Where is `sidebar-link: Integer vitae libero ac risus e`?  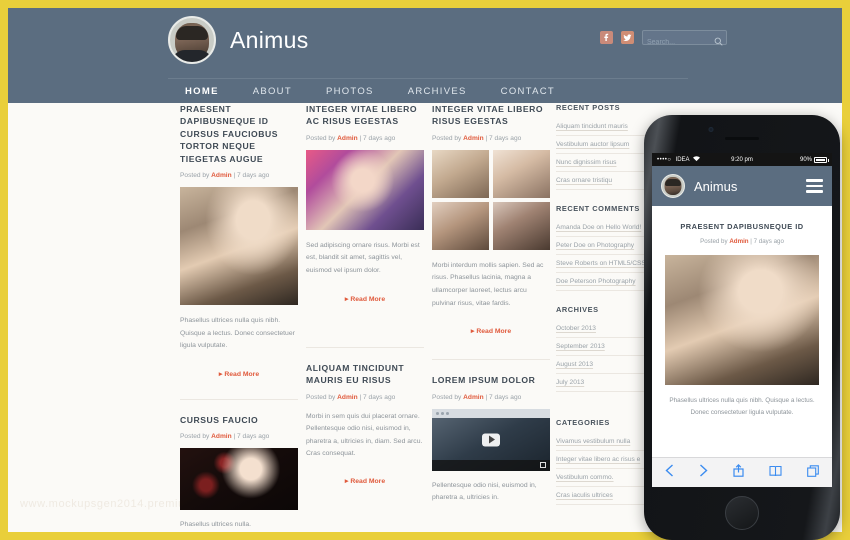
sidebar-link: Integer vitae libero ac risus e is located at coordinates (604, 460).